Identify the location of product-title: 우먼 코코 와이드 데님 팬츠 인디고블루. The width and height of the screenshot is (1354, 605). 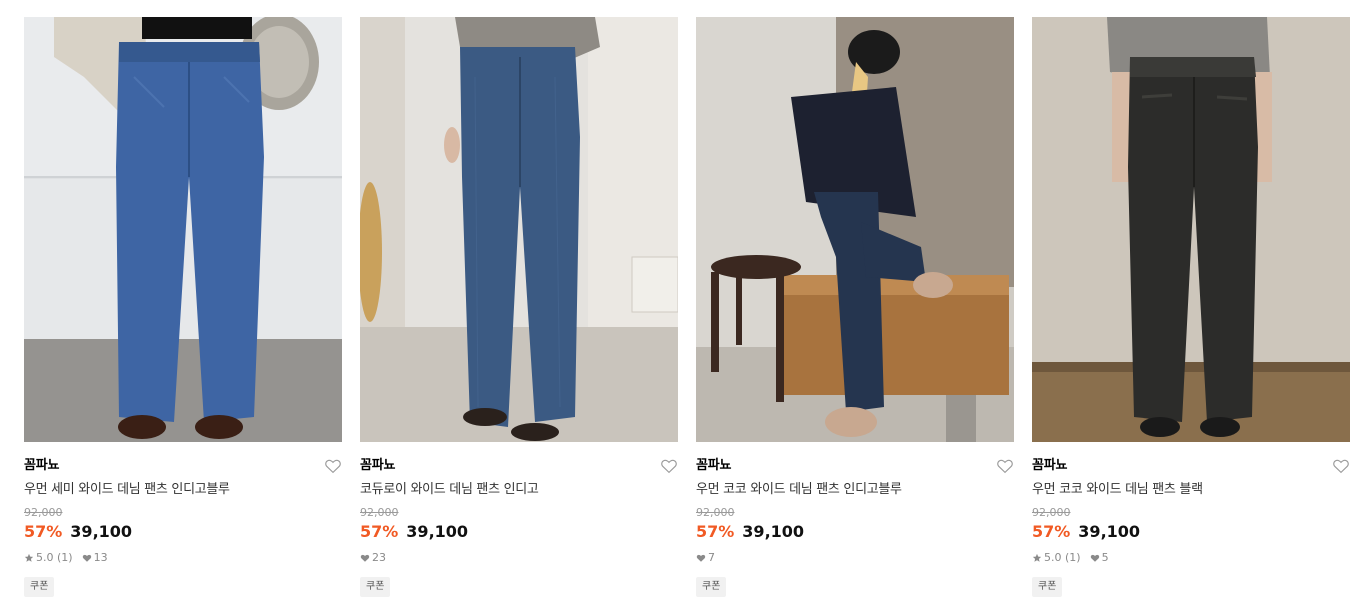
(855, 490).